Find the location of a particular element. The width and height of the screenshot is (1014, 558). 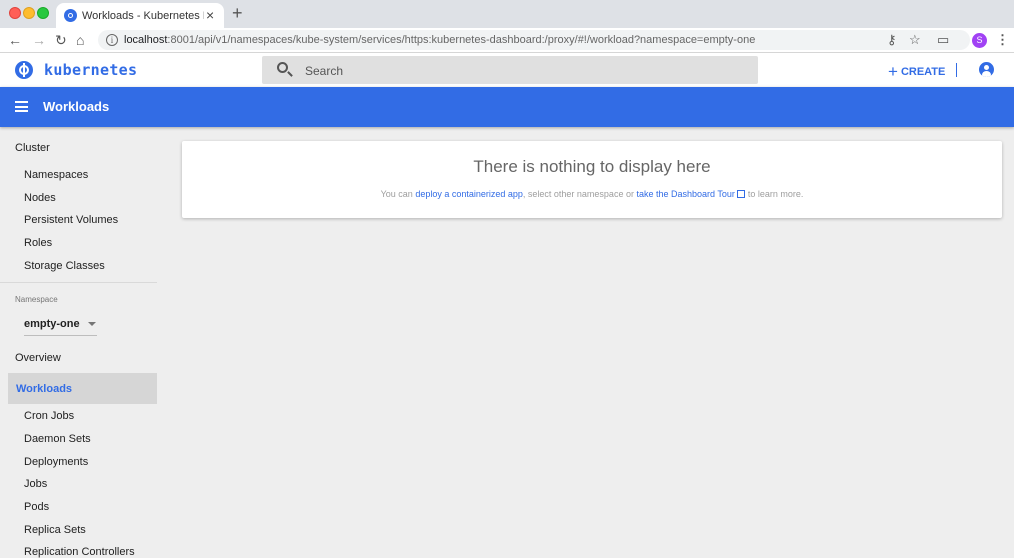

external-link-icon is located at coordinates (740, 194).